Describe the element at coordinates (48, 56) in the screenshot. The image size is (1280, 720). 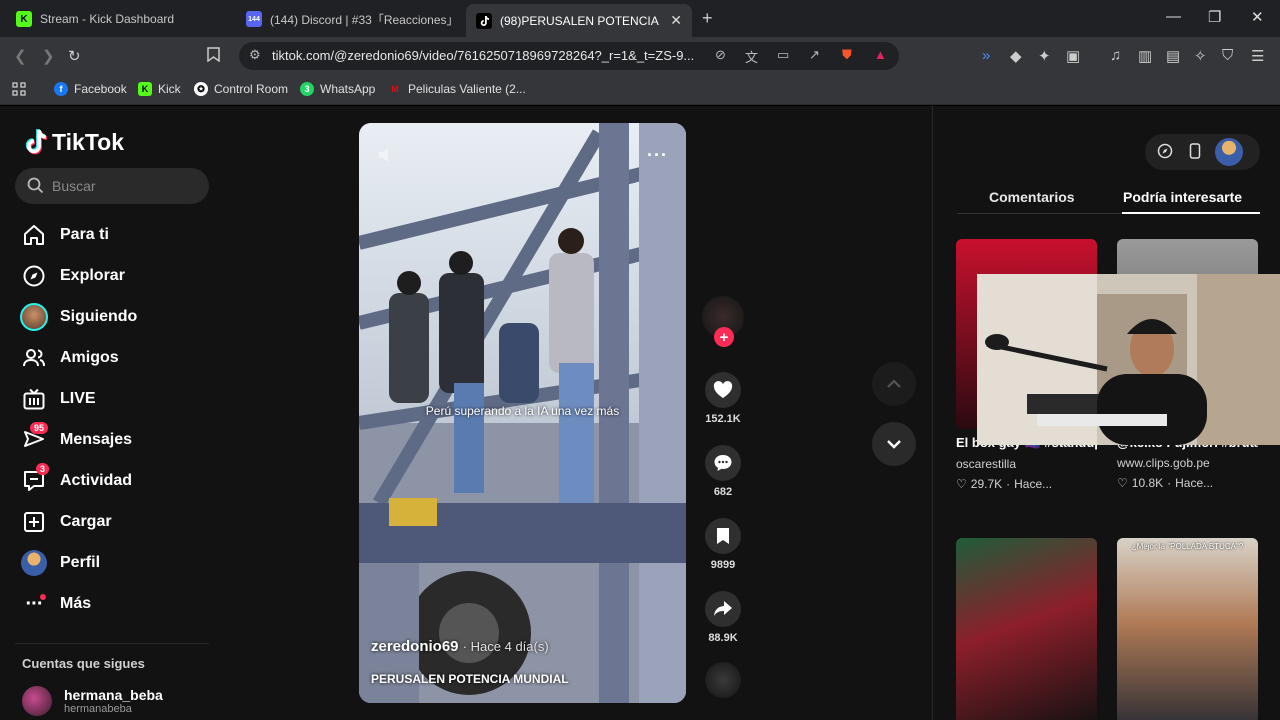
I see `forward-icon: ❯` at that location.